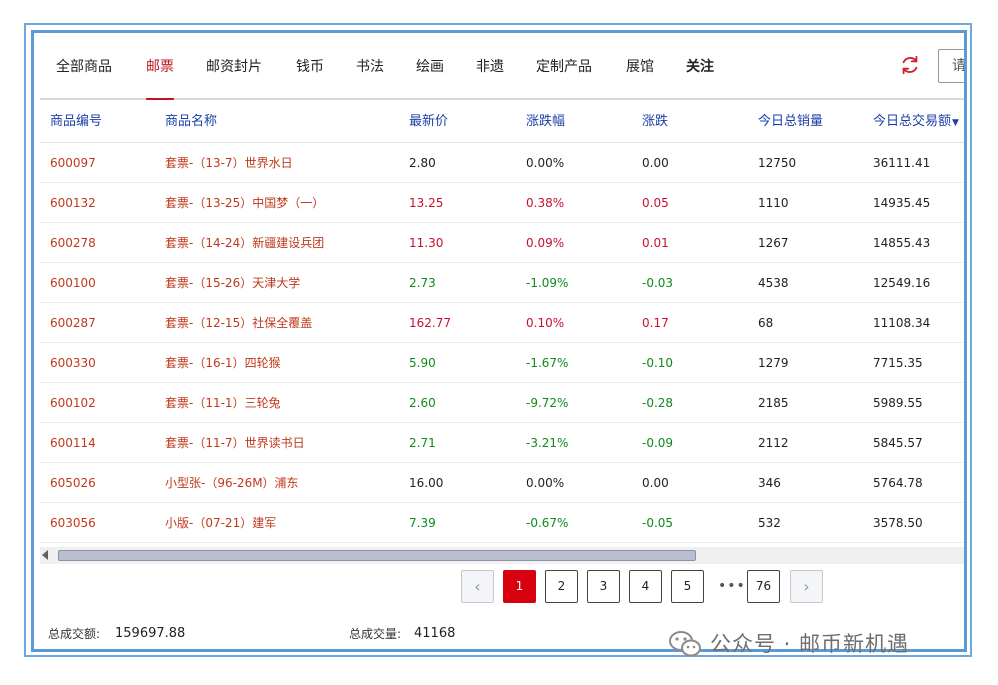 The width and height of the screenshot is (998, 685). What do you see at coordinates (806, 586) in the screenshot?
I see `next-page-button: ›` at bounding box center [806, 586].